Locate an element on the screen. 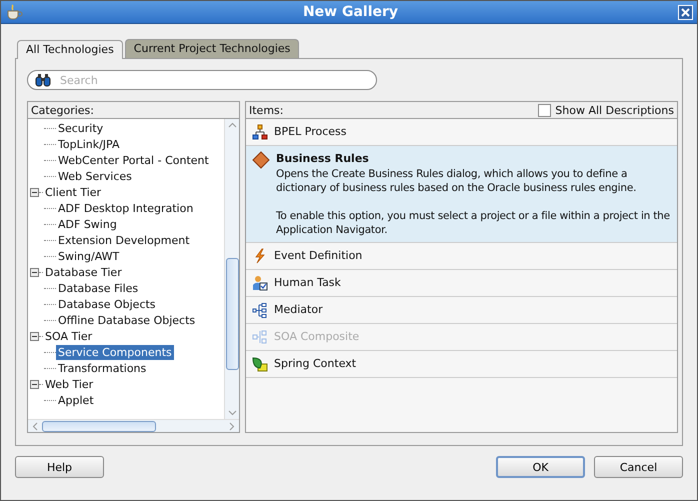 The width and height of the screenshot is (698, 501). tree-item: Web Services is located at coordinates (95, 176).